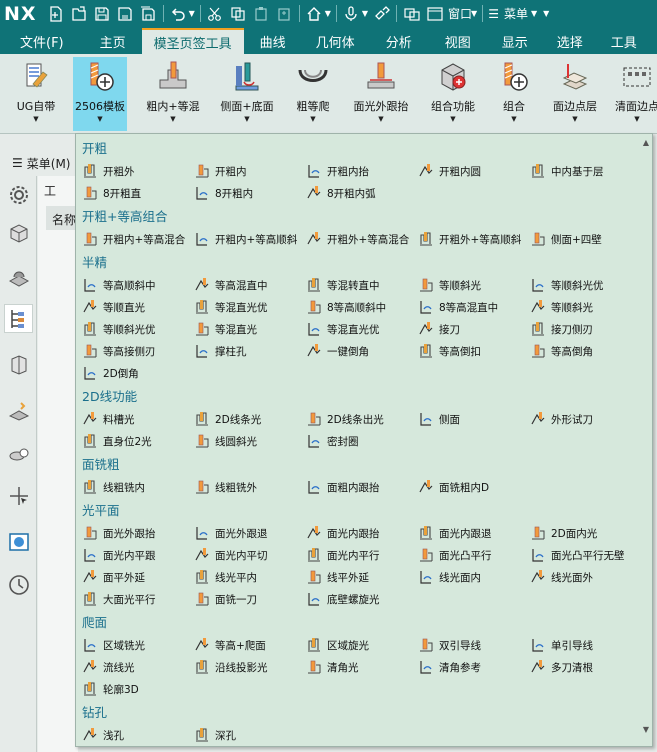 This screenshot has width=657, height=752. Describe the element at coordinates (42, 41) in the screenshot. I see `tab-file: 文件(F)` at that location.